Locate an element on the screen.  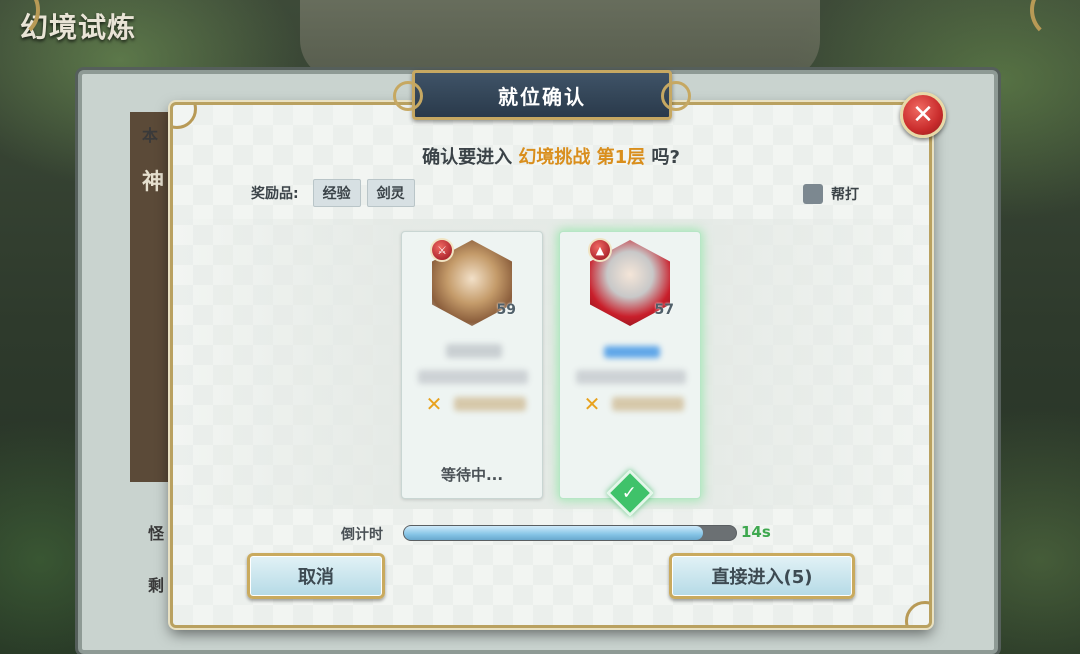
reward-tag: 剑灵 is located at coordinates (390, 193).